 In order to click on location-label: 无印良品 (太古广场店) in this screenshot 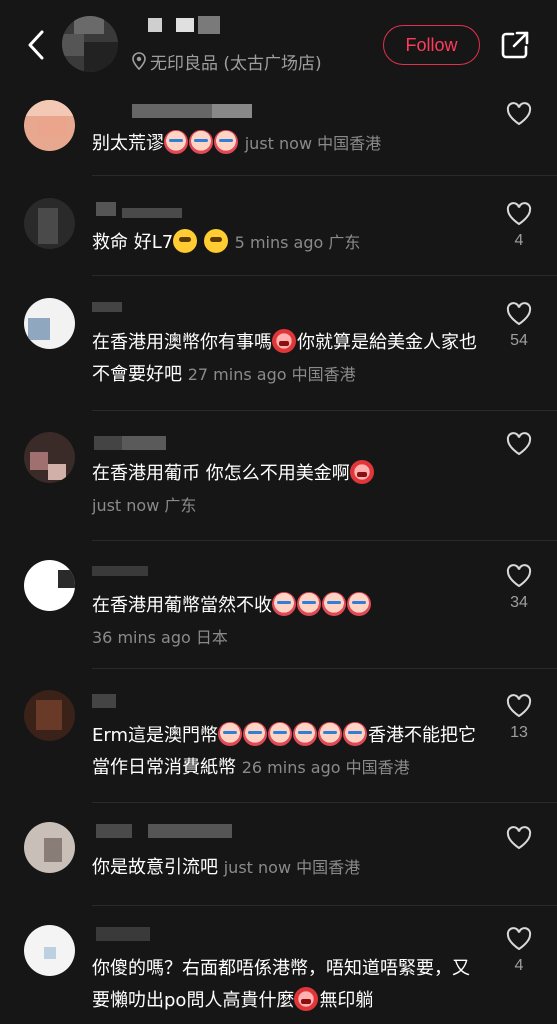, I will do `click(236, 63)`.